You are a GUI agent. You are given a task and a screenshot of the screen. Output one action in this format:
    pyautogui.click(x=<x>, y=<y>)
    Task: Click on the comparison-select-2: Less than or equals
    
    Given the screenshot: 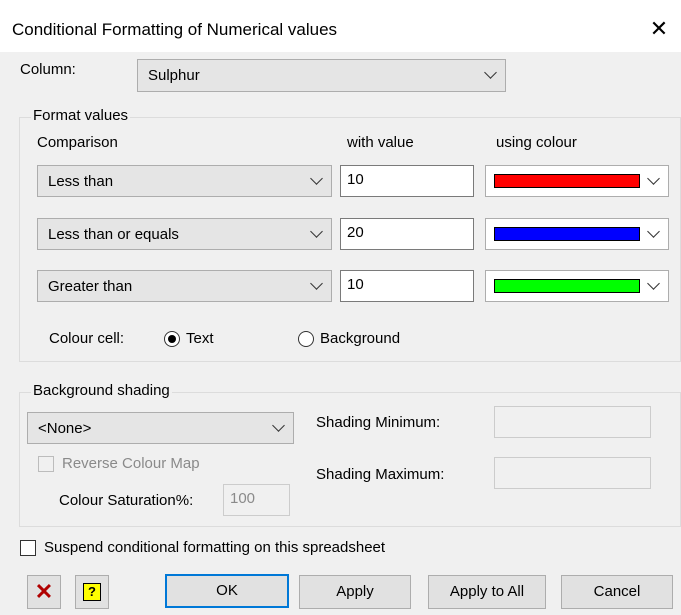 What is the action you would take?
    pyautogui.click(x=184, y=234)
    